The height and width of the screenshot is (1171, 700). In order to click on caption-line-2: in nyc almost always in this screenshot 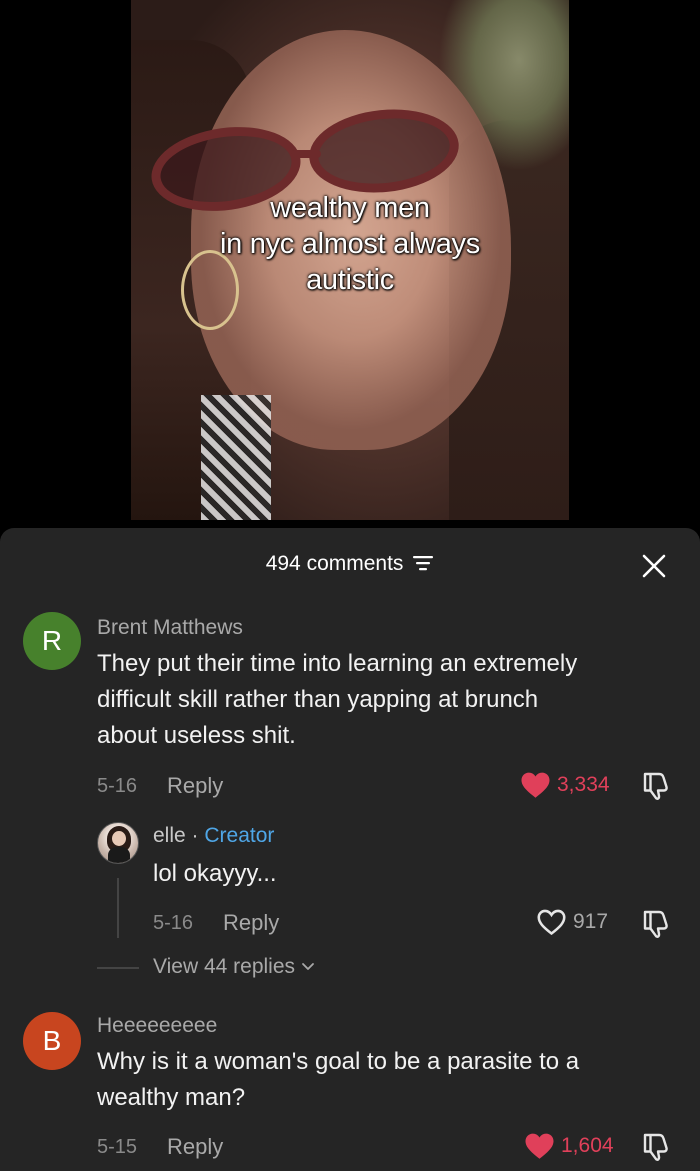, I will do `click(350, 244)`.